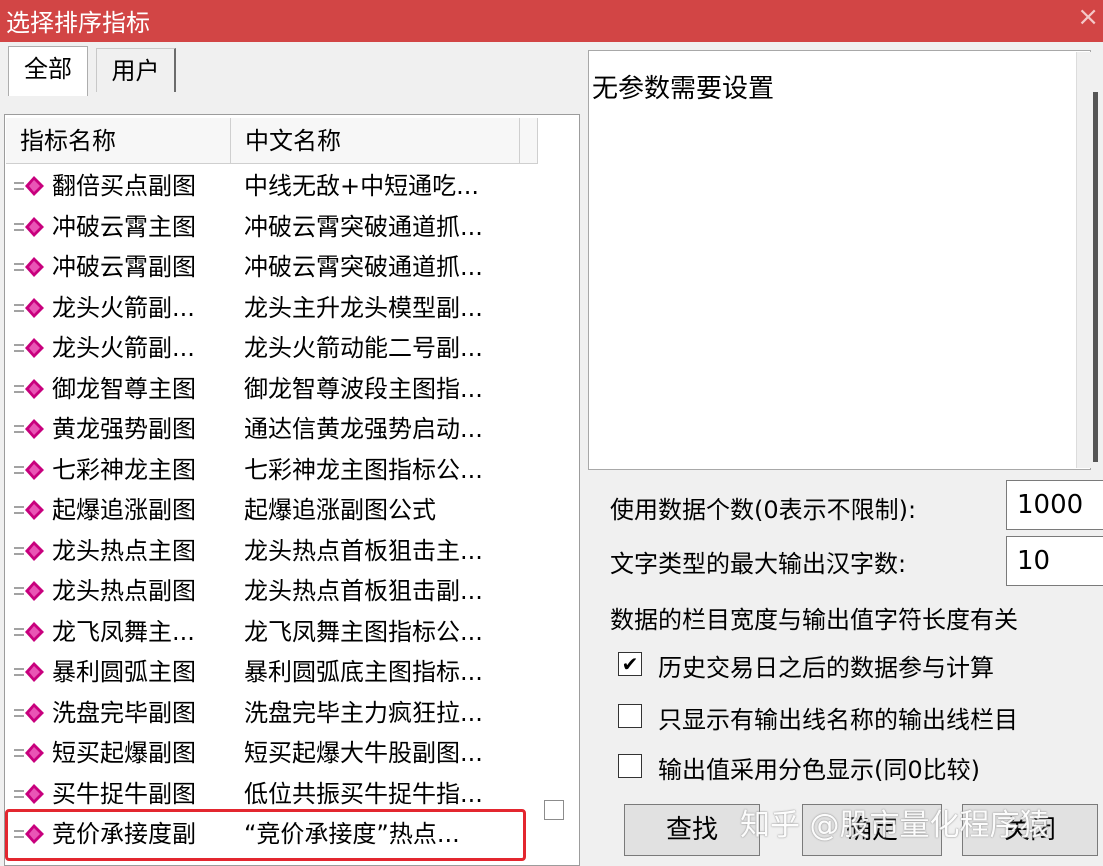  Describe the element at coordinates (826, 668) in the screenshot. I see `checkbox-history-days-label: 历史交易日之后的数据参与计算` at that location.